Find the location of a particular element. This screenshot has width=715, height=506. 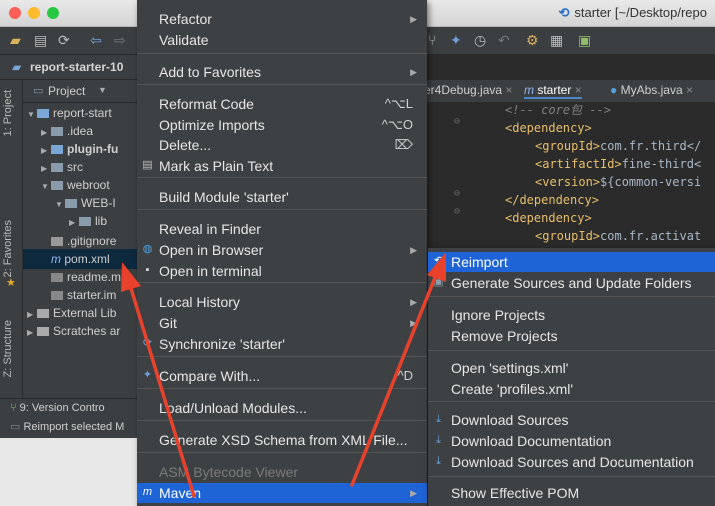

revert-icon: ↶ is located at coordinates (504, 40).